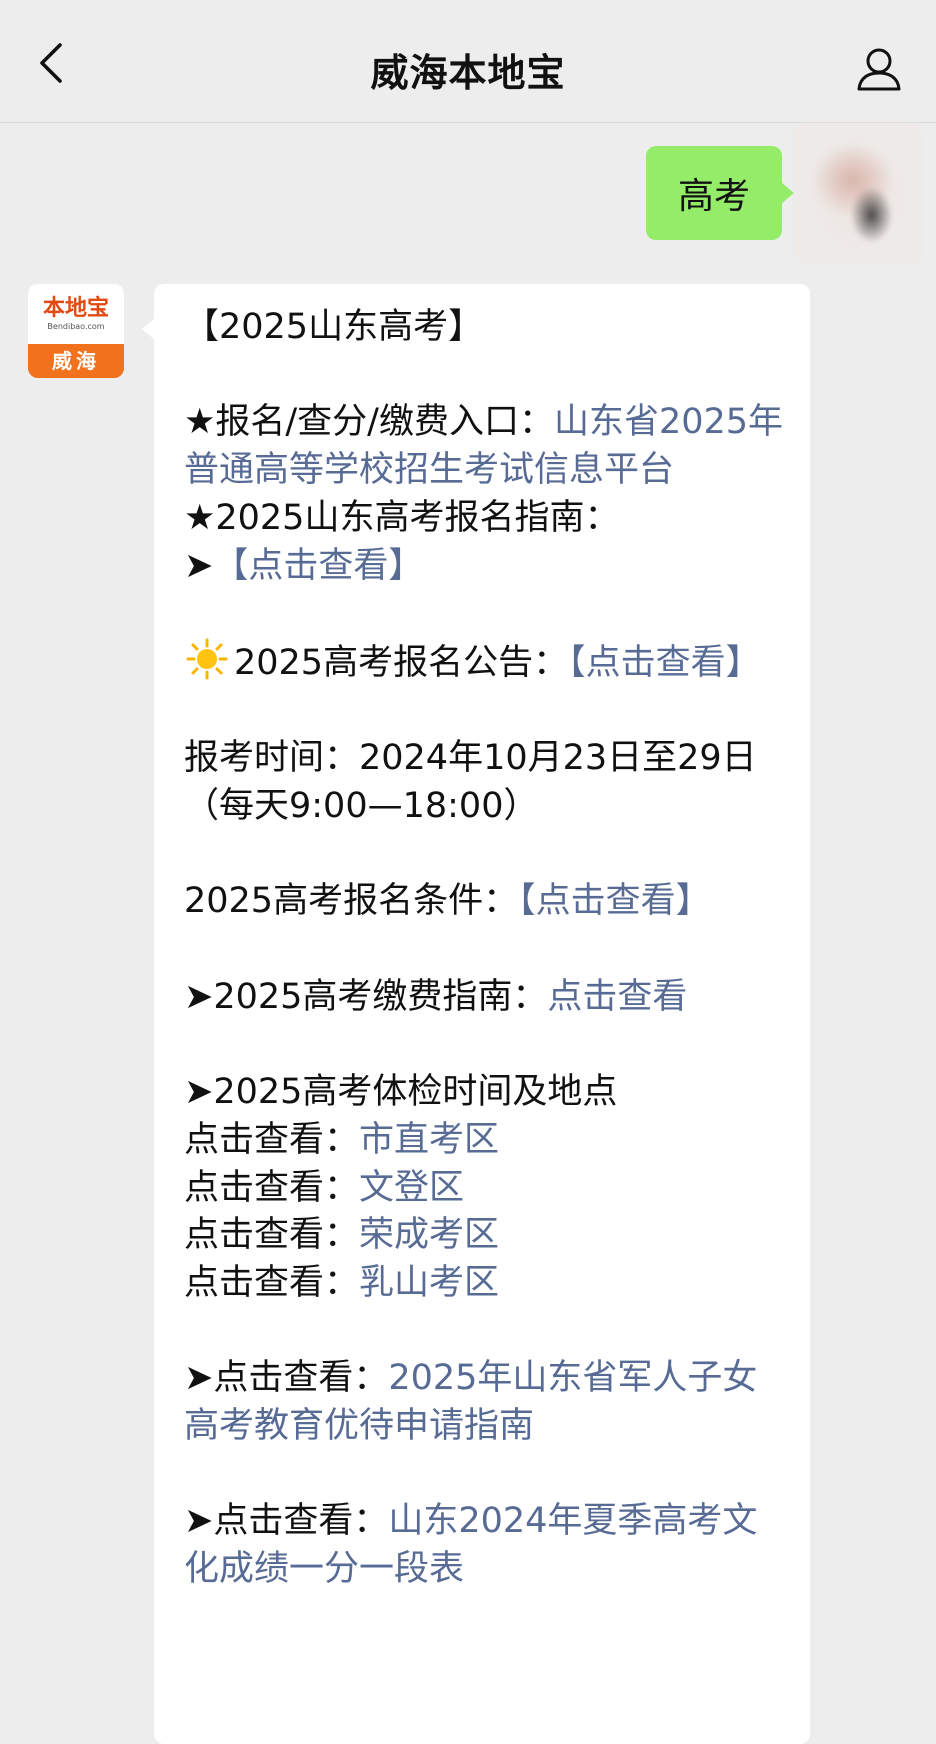  Describe the element at coordinates (484, 446) in the screenshot. I see `entry-line: ★报名/查分/缴费入口：山东省2025年普通高等学校招生考试信息平台` at that location.